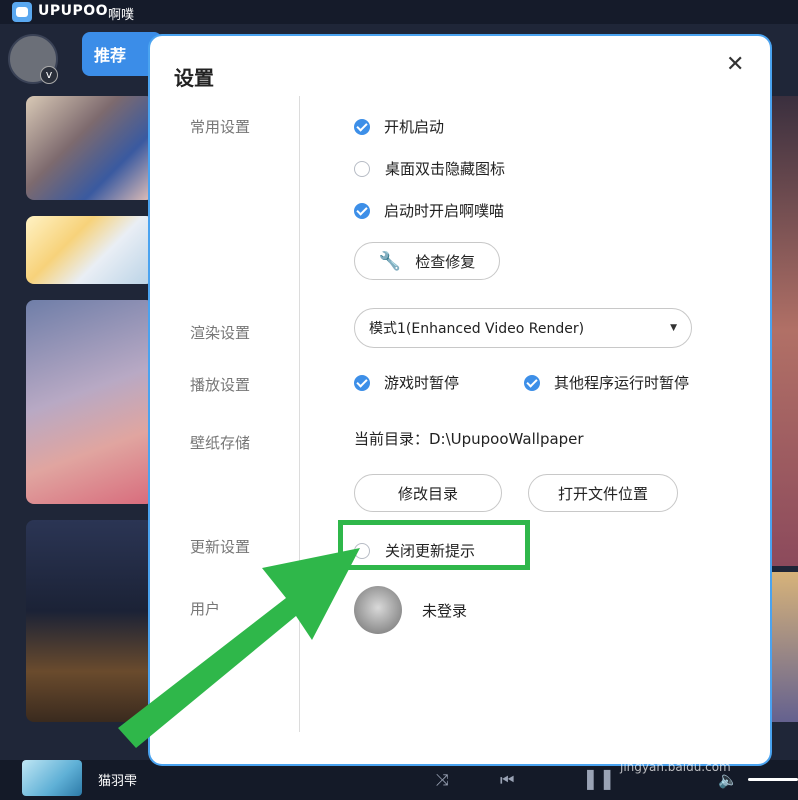 The height and width of the screenshot is (800, 798). What do you see at coordinates (444, 610) in the screenshot?
I see `login-status: 未登录` at bounding box center [444, 610].